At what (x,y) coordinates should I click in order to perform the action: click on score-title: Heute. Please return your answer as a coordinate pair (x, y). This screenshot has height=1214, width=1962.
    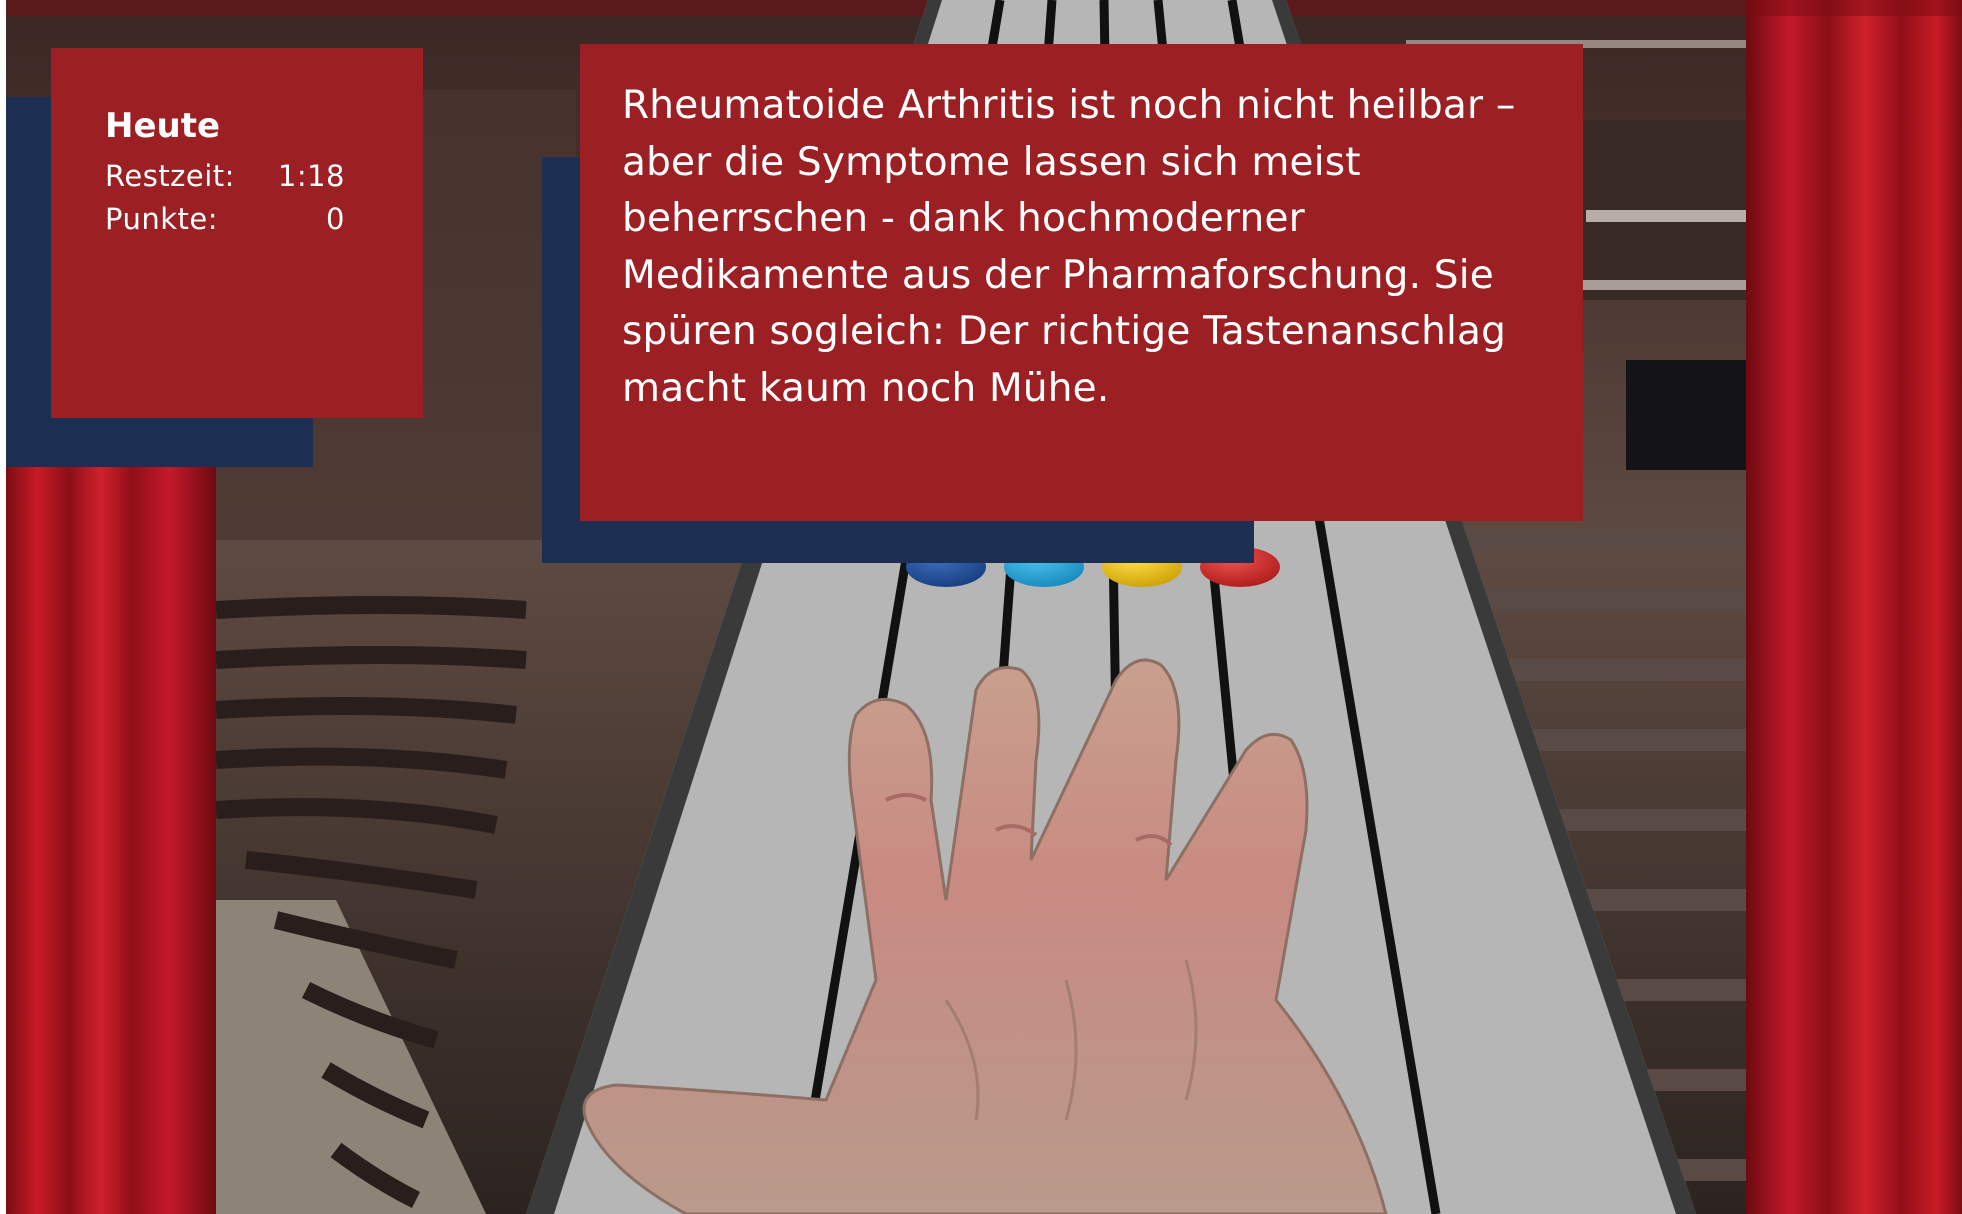
    Looking at the image, I should click on (163, 126).